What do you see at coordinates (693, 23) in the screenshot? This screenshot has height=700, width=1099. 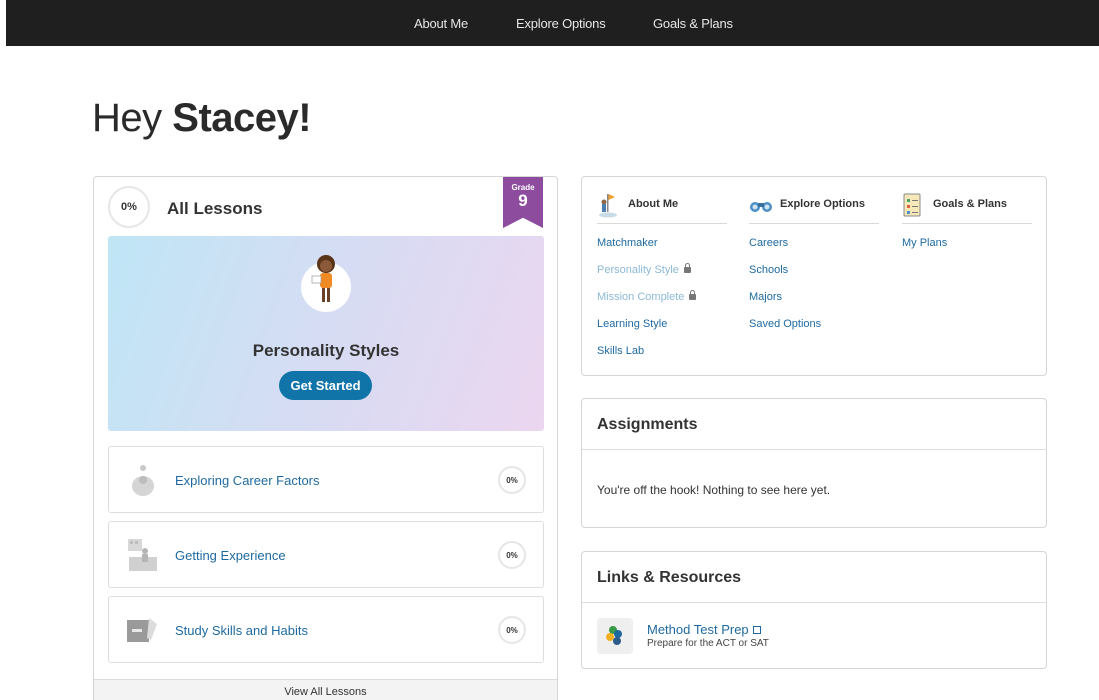 I see `nav-goals-plans: Goals & Plans` at bounding box center [693, 23].